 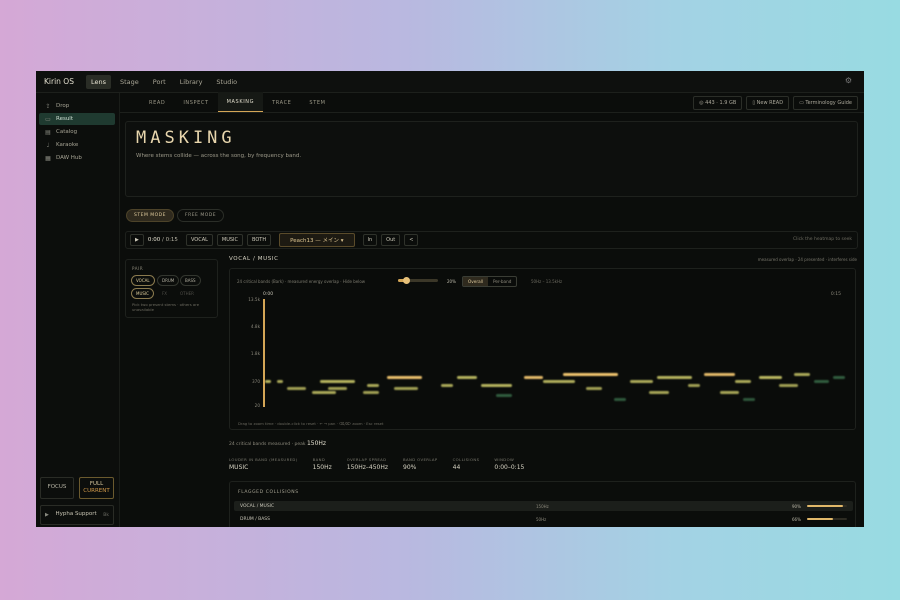 I want to click on sidebar-item-catalog: ▤ Catalog, so click(x=77, y=132).